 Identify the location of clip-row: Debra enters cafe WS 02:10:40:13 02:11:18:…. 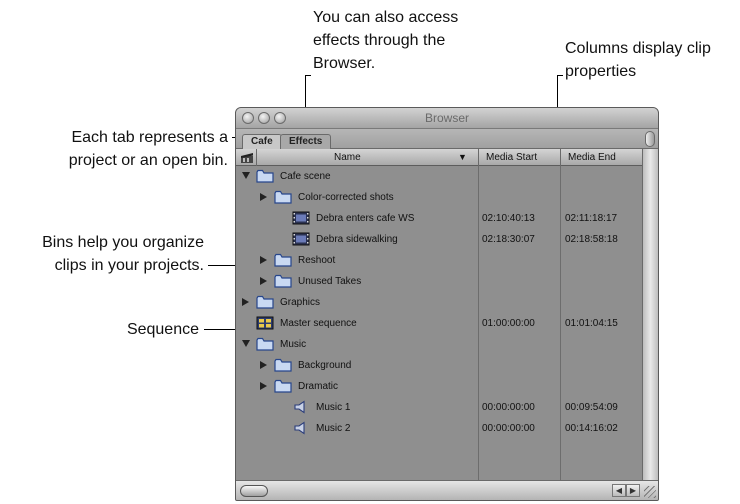
(440, 218).